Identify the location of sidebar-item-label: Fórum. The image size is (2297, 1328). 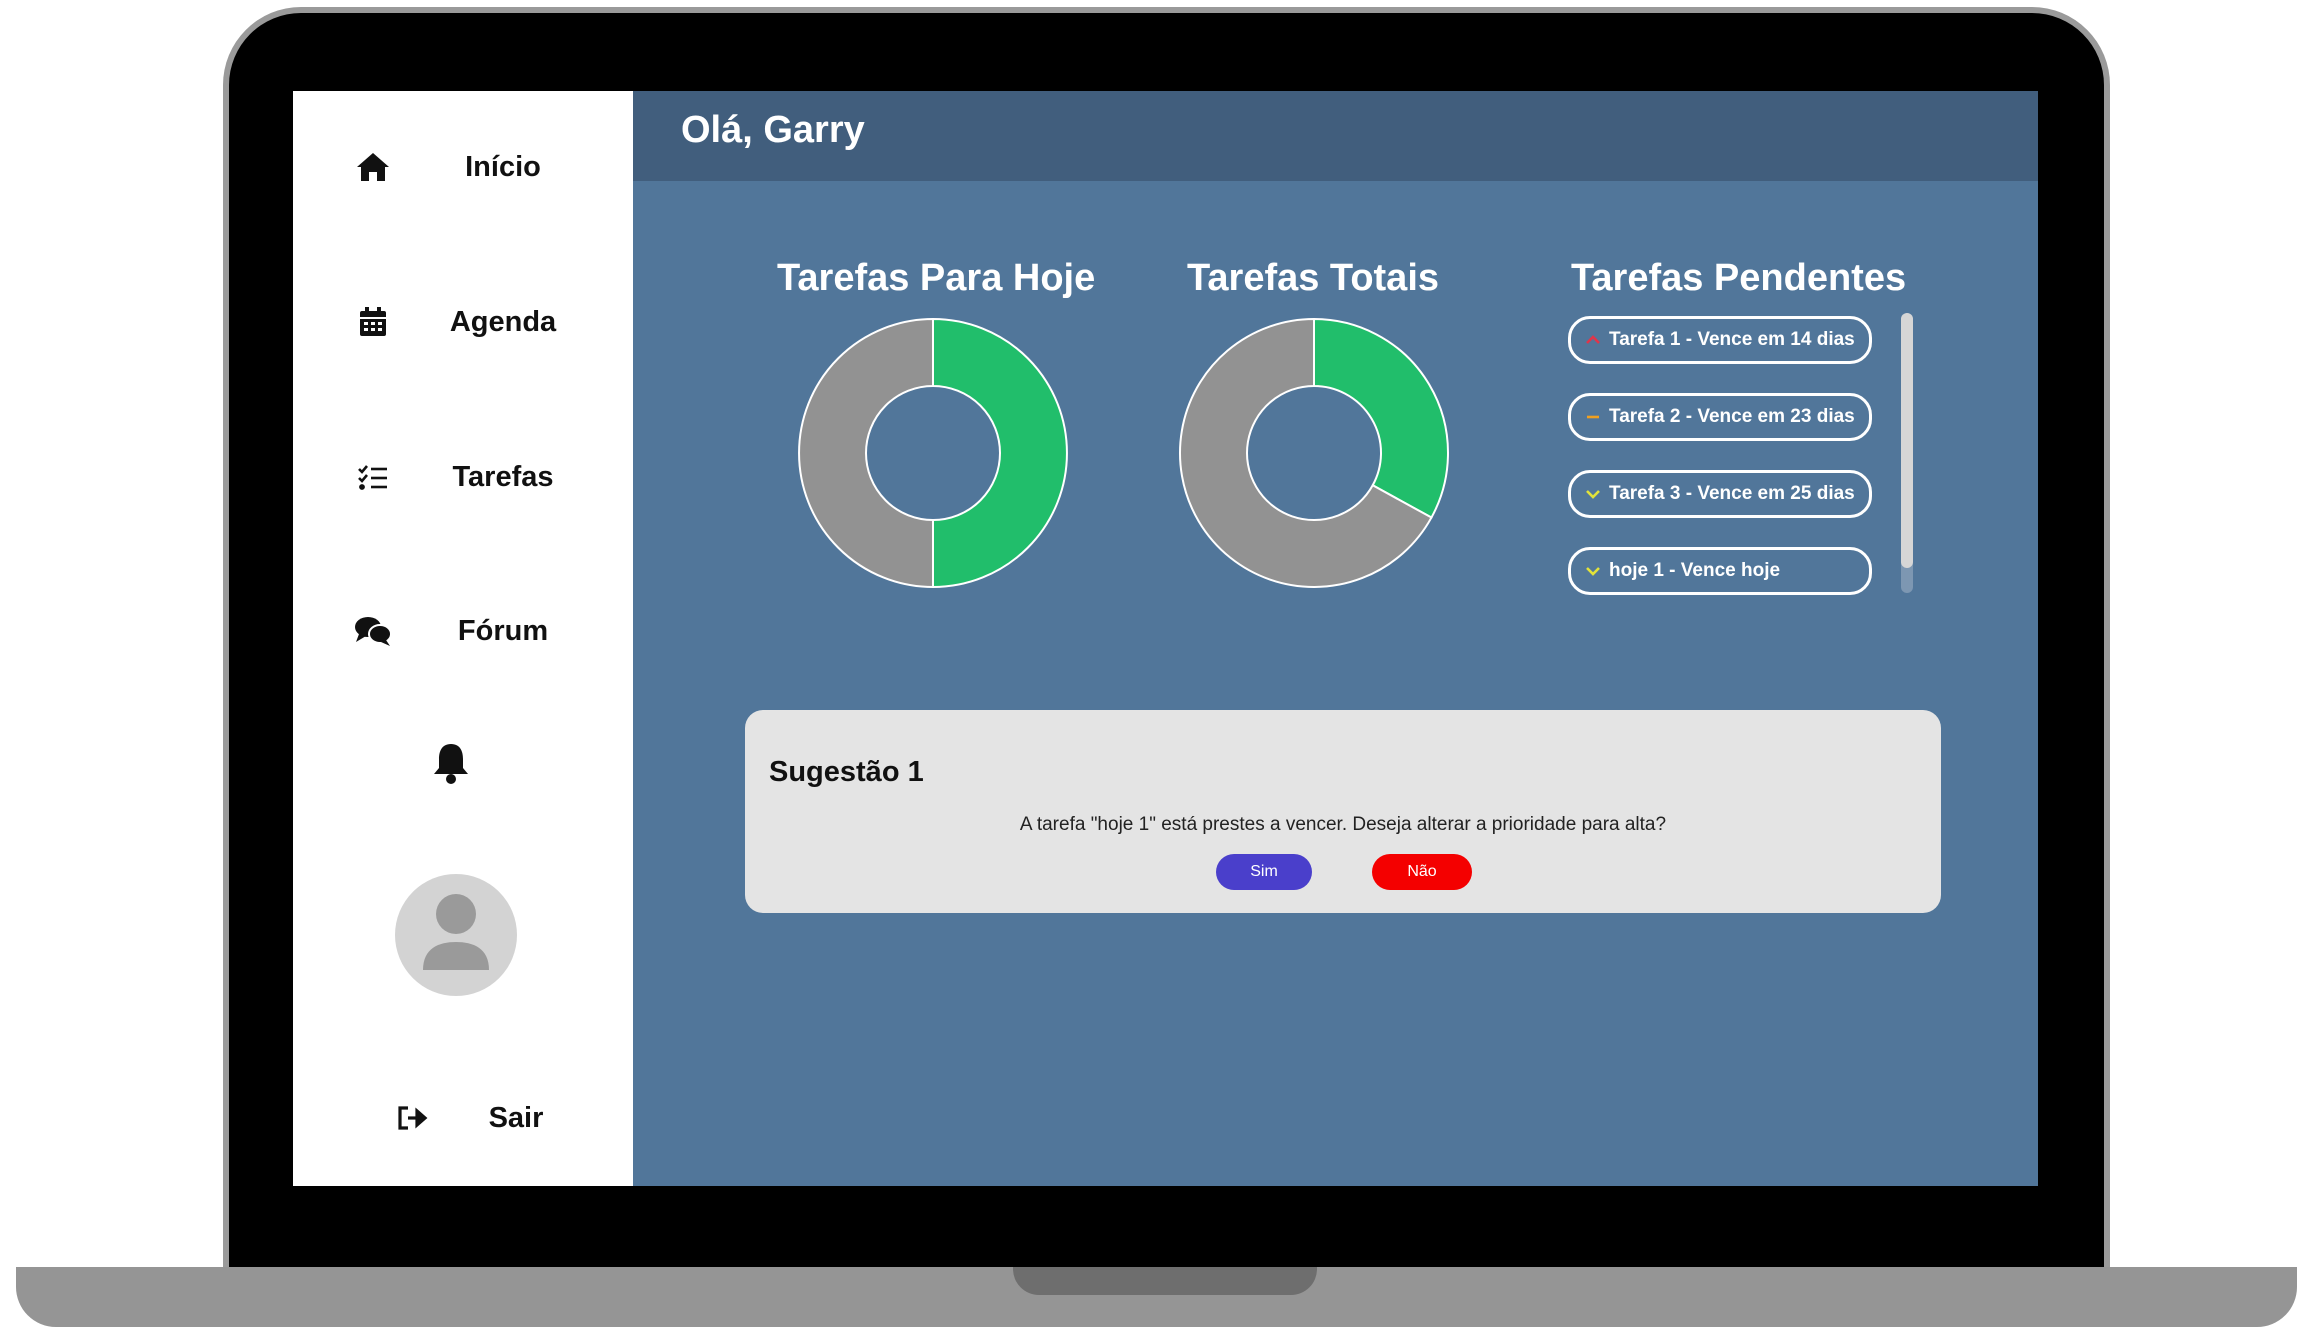
(503, 630).